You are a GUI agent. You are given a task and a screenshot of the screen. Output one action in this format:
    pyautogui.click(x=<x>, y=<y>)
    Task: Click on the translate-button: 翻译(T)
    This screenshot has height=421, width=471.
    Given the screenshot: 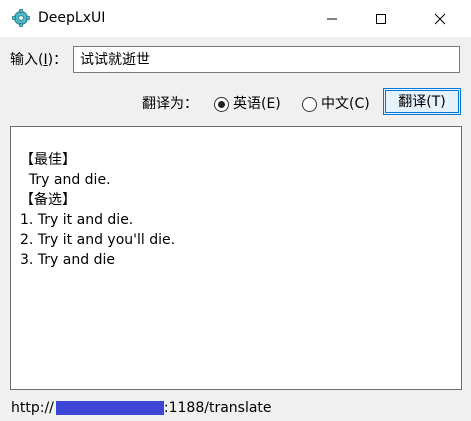 What is the action you would take?
    pyautogui.click(x=422, y=101)
    